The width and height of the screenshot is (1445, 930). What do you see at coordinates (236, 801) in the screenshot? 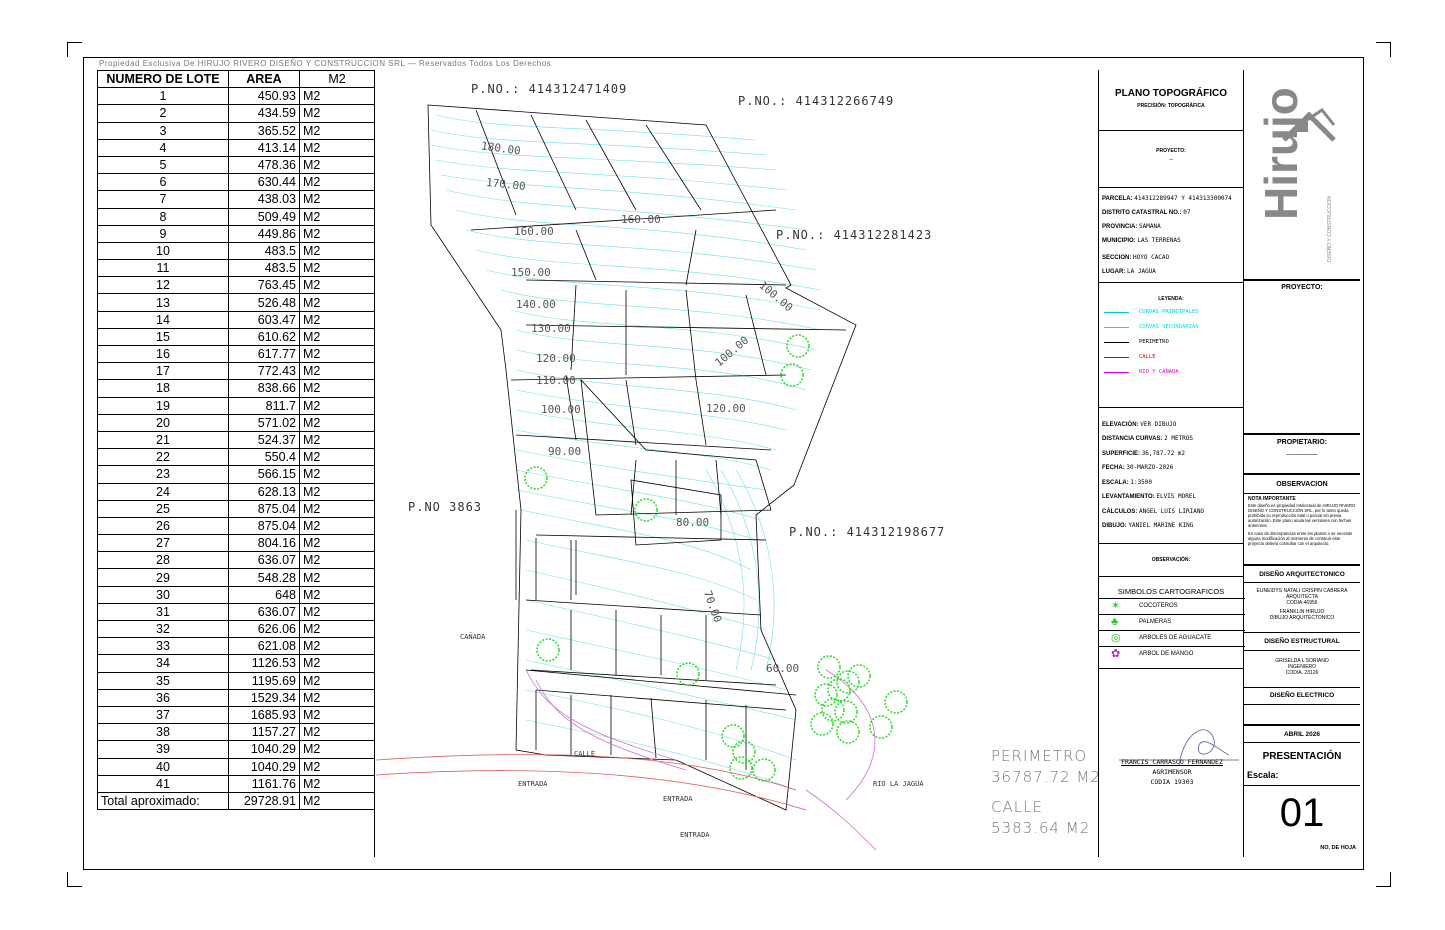
I see `table-total-row: Total aproximado: 29728.91 M2` at bounding box center [236, 801].